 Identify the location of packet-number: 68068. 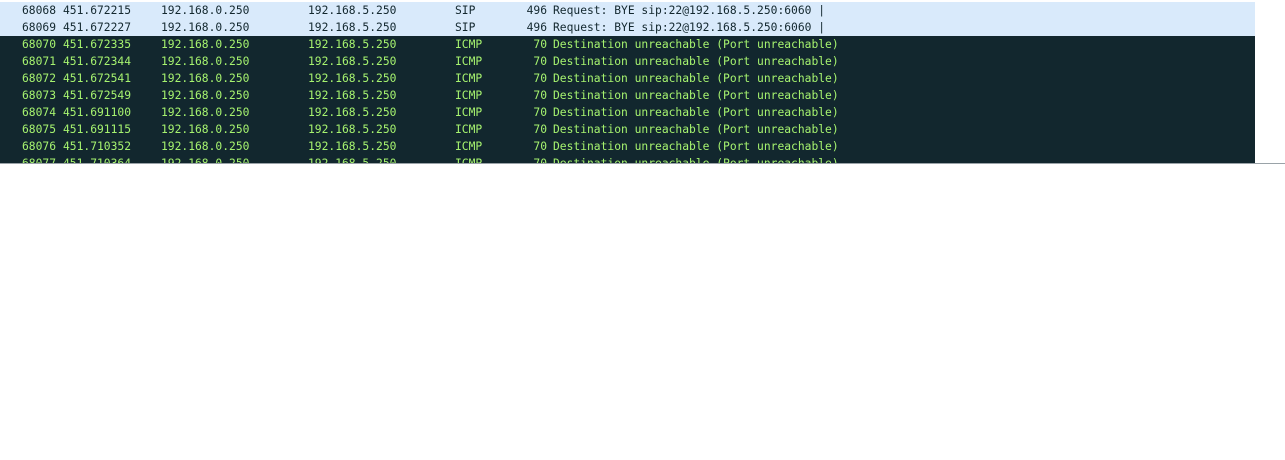
(39, 10).